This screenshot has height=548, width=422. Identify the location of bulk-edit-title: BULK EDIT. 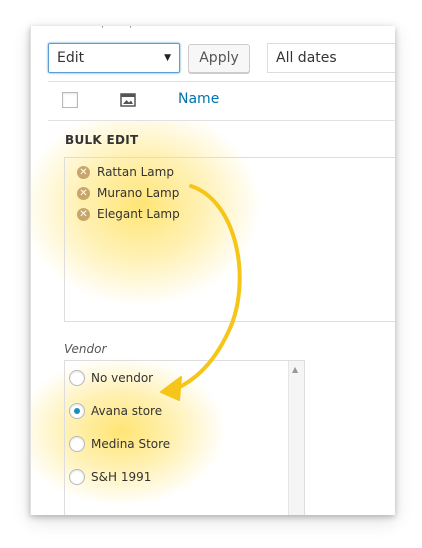
(102, 140).